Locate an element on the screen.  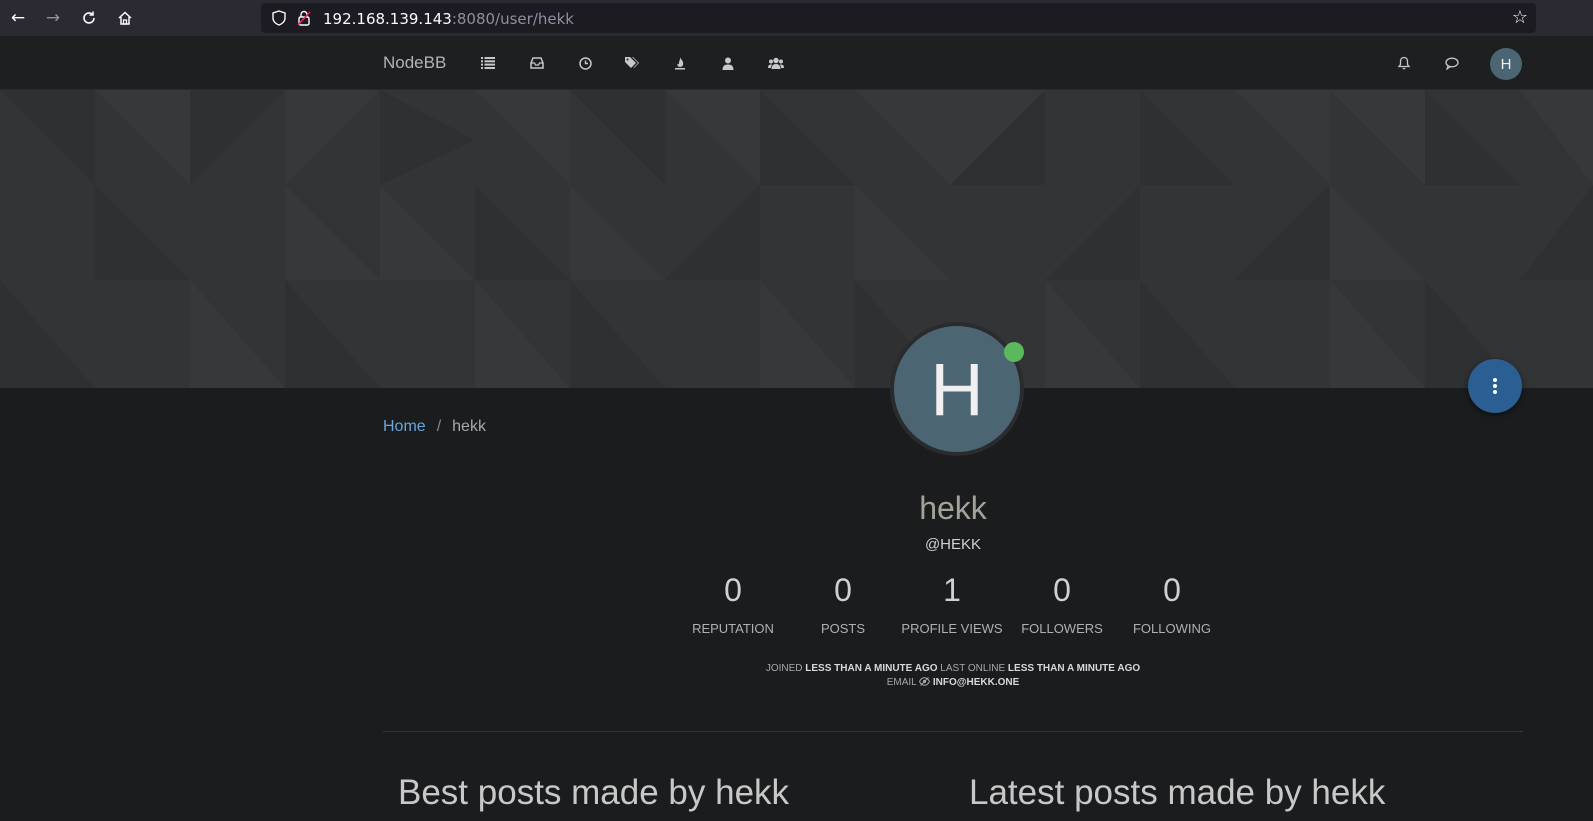
tracking-shield-icon is located at coordinates (279, 18).